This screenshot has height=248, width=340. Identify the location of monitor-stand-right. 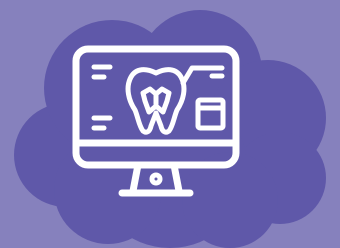
(176, 178).